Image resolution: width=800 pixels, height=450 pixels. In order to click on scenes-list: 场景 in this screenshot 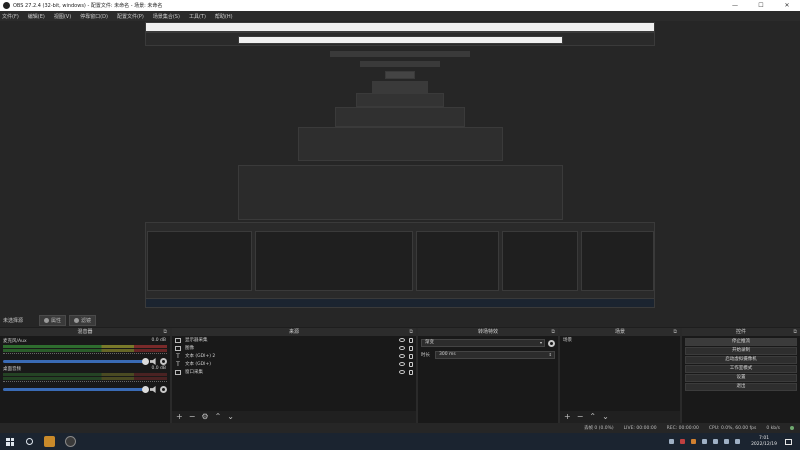, I will do `click(620, 373)`.